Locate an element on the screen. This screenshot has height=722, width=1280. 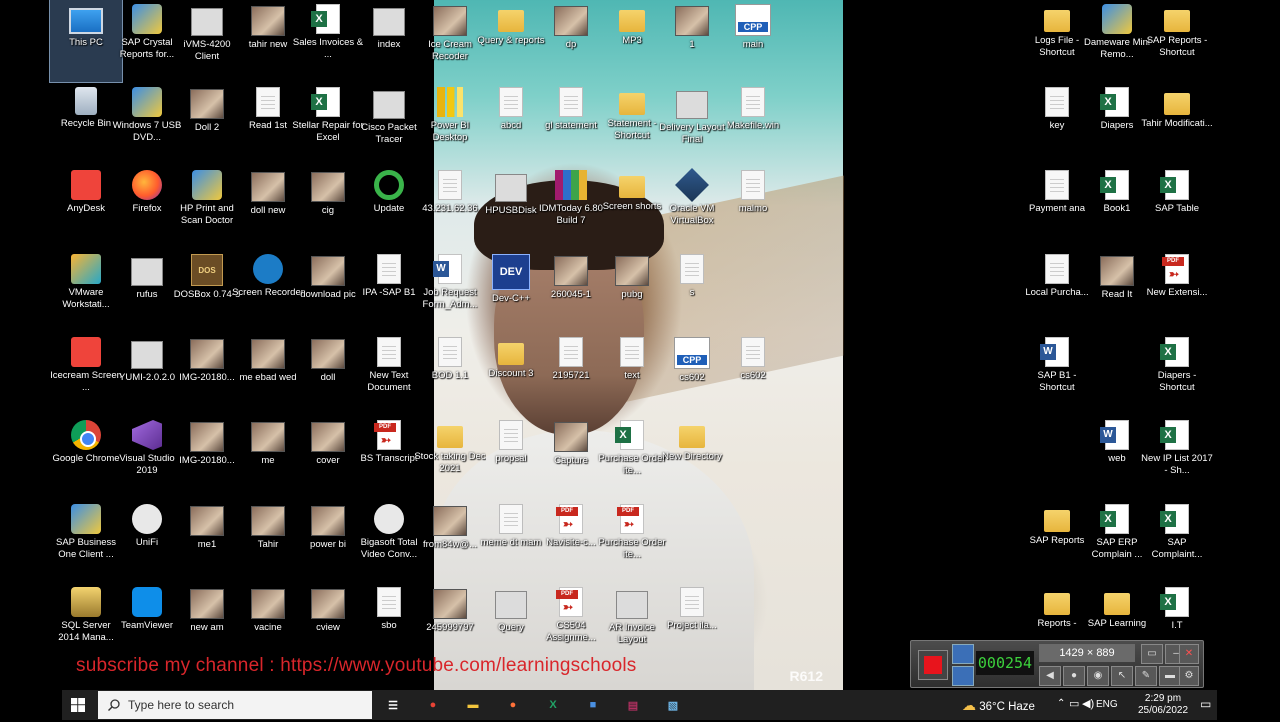
desktop-icon: SAP Table is located at coordinates (1177, 207).